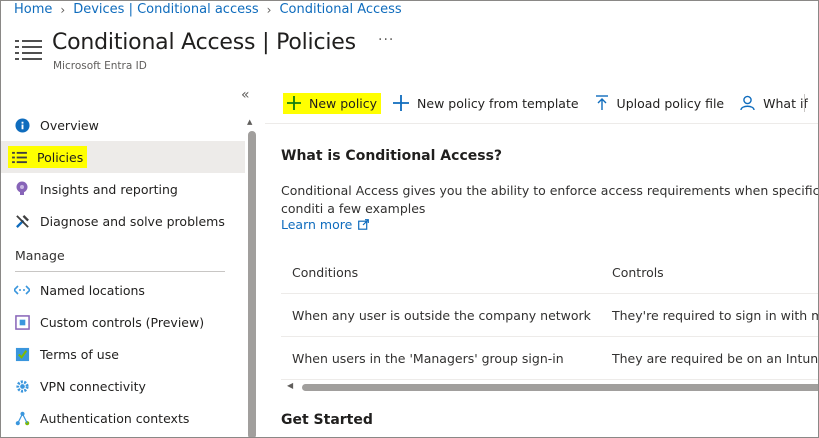 The width and height of the screenshot is (819, 438). What do you see at coordinates (92, 290) in the screenshot?
I see `sidebar-item-label: Named locations` at bounding box center [92, 290].